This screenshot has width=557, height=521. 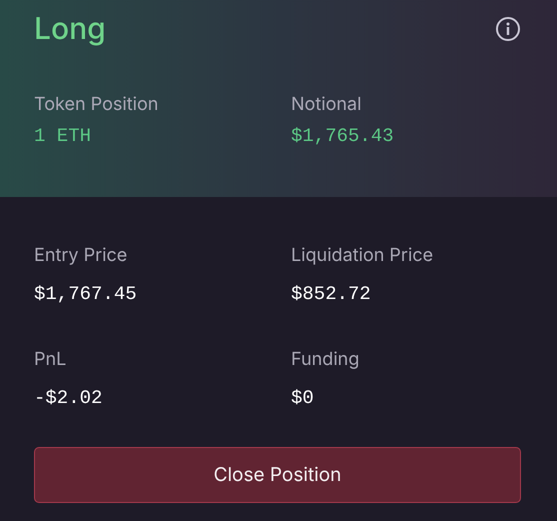 I want to click on detail-value: $0, so click(x=302, y=398).